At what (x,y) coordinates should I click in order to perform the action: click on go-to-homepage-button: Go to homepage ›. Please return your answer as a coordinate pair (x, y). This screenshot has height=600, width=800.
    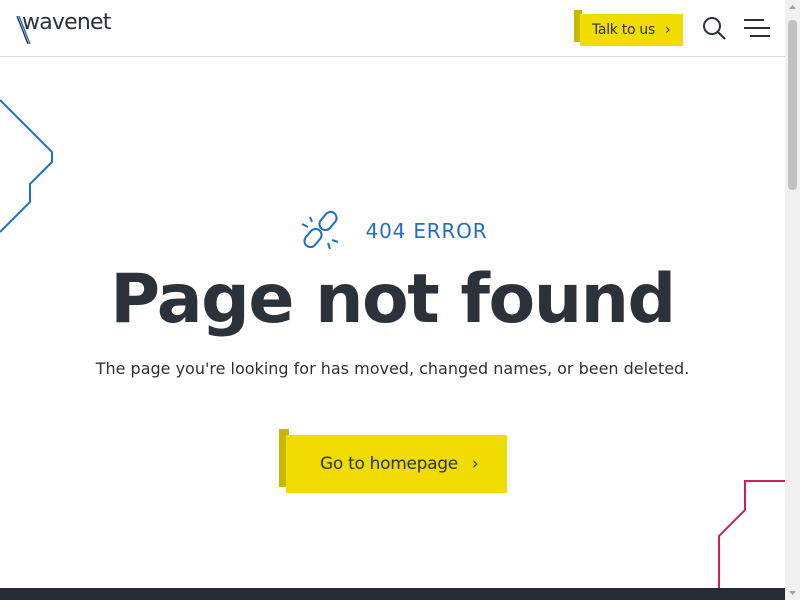
    Looking at the image, I should click on (393, 461).